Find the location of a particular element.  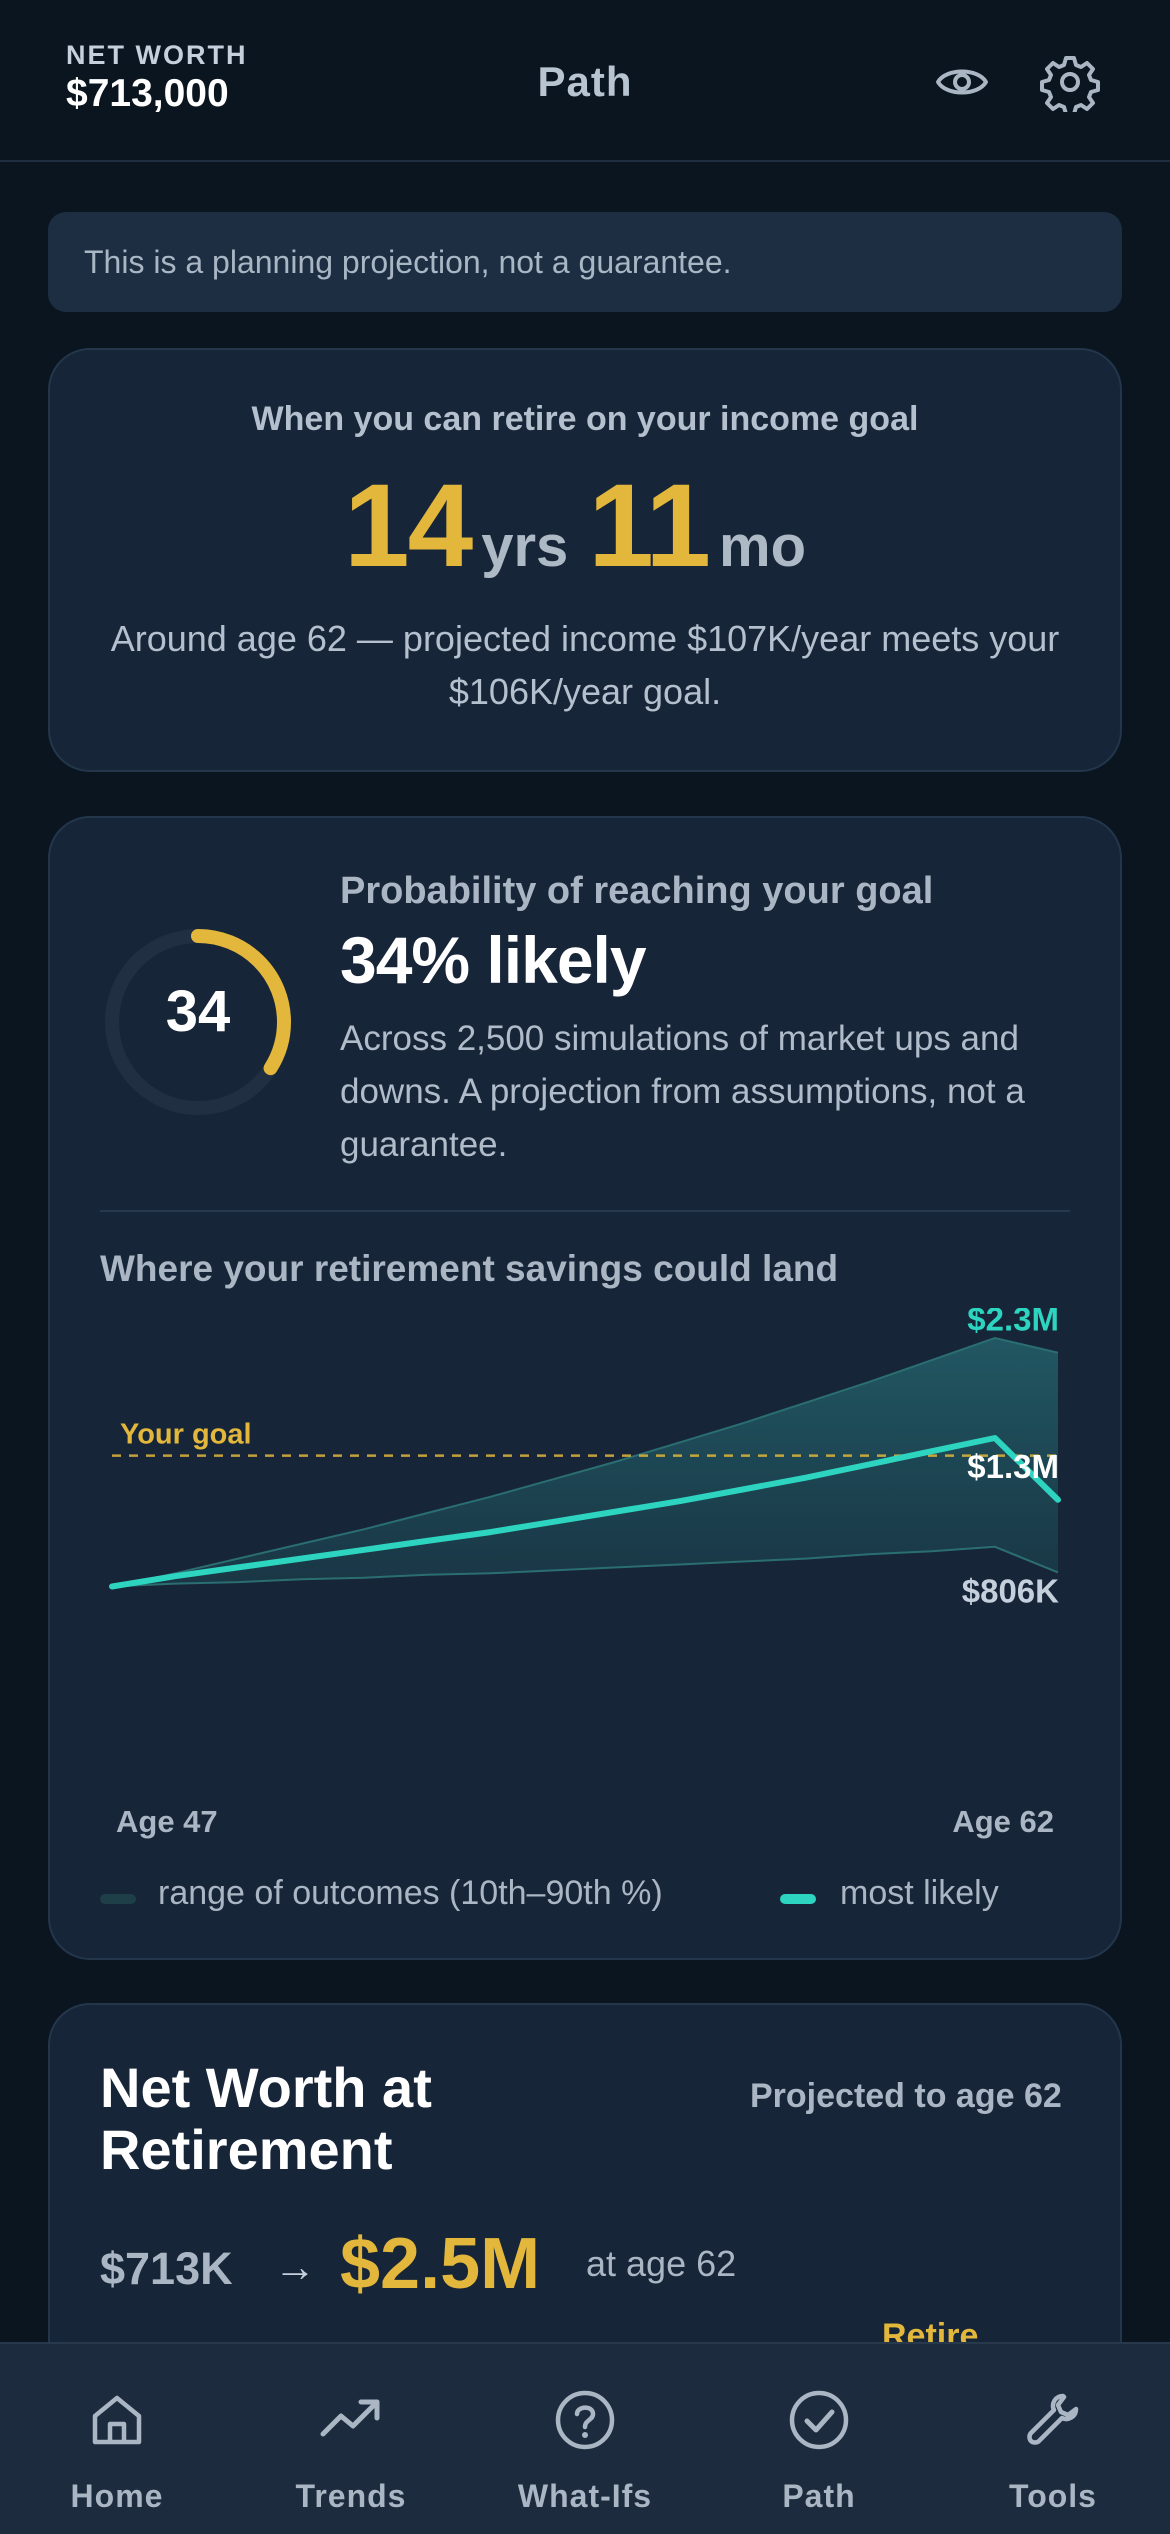

probability-label: Probability of reaching your goal is located at coordinates (637, 891).